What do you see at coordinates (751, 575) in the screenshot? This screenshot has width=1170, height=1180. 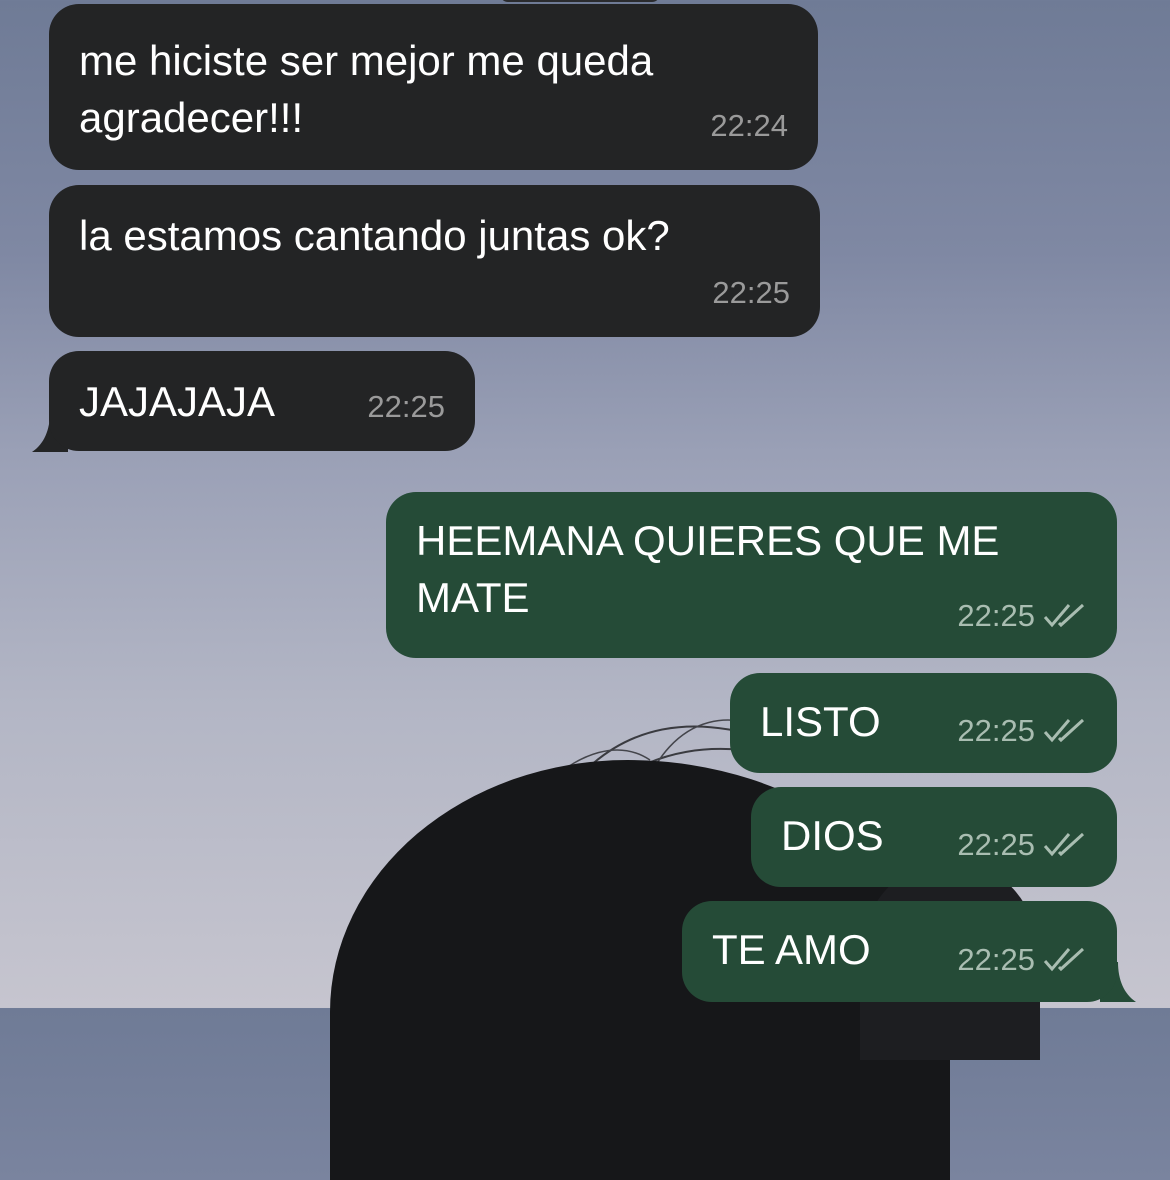 I see `message-bubble-outgoing: HEEMANA QUIERES QUE ME MATE 22:25` at bounding box center [751, 575].